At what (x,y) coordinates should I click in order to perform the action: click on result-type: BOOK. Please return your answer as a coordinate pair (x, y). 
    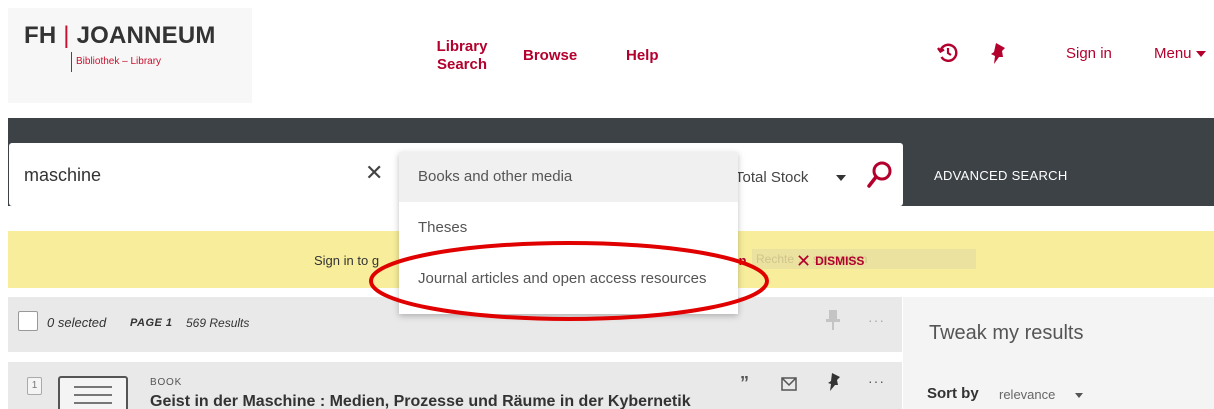
    Looking at the image, I should click on (166, 382).